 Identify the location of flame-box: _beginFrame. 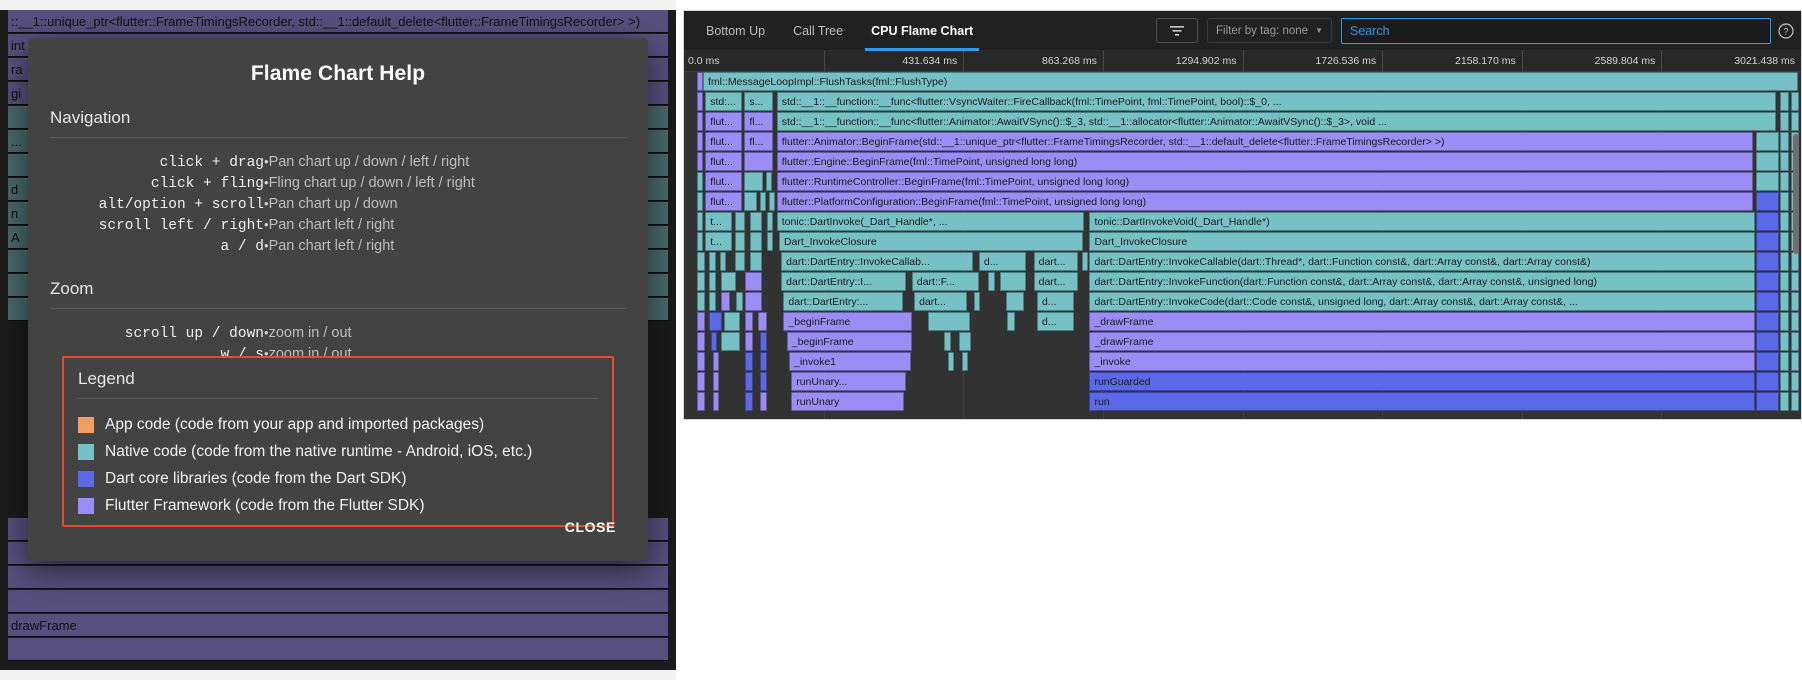
(849, 341).